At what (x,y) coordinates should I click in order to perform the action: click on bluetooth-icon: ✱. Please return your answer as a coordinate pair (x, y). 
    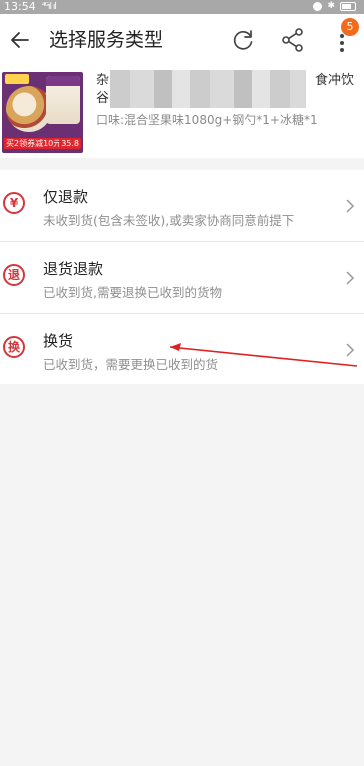
    Looking at the image, I should click on (331, 6).